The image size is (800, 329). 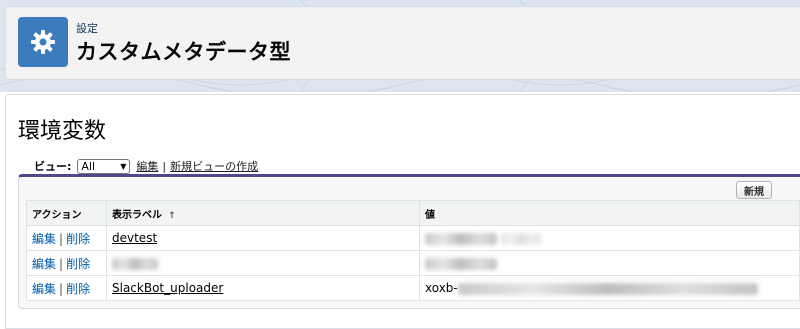 I want to click on page-title: 環境変数, so click(x=62, y=131).